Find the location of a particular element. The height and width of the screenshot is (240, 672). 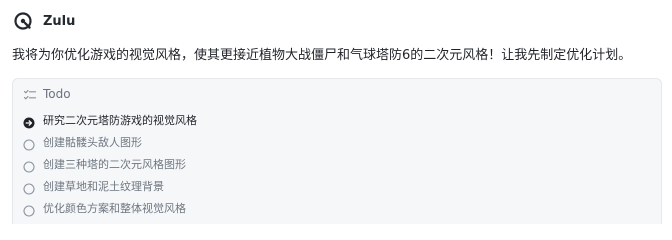

todo-item: 优化颜色方案和整体视觉风格 is located at coordinates (110, 208).